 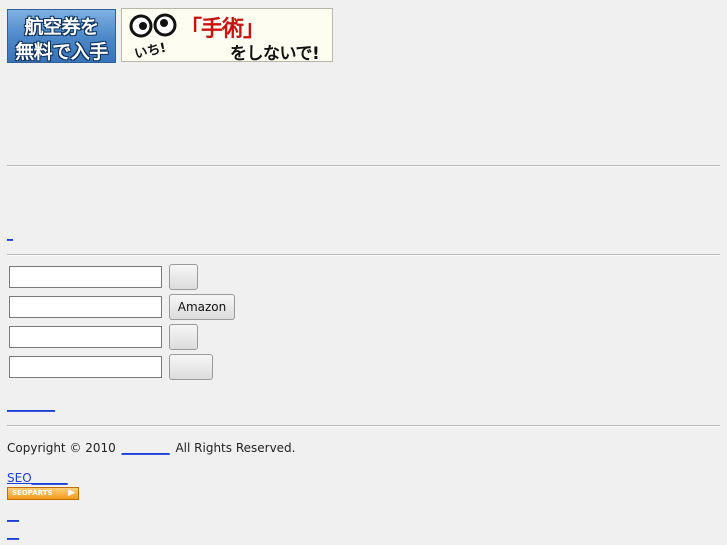 I want to click on banner-sub-text: をしないで!, so click(x=275, y=54).